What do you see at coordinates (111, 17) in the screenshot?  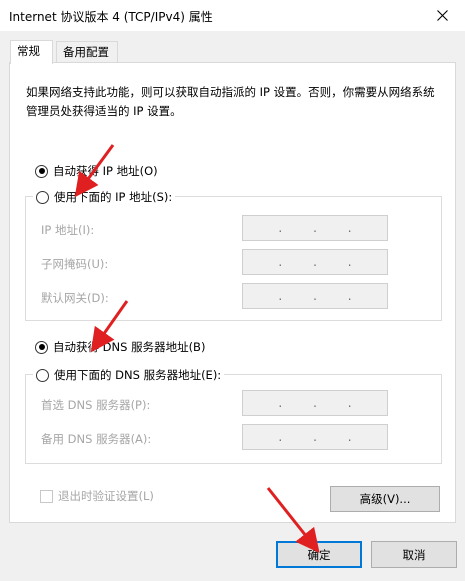 I see `window-title: Internet 协议版本 4 (TCP/IPv4) 属性` at bounding box center [111, 17].